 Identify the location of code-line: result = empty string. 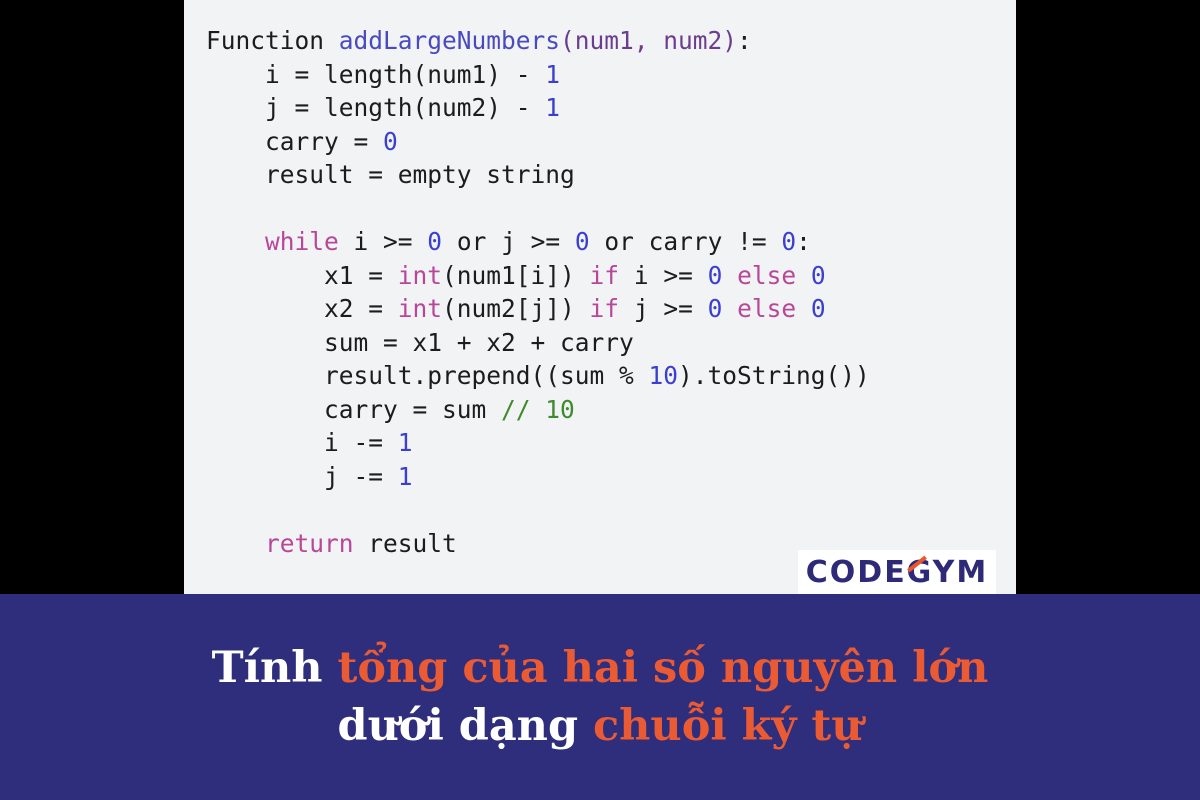
(538, 175).